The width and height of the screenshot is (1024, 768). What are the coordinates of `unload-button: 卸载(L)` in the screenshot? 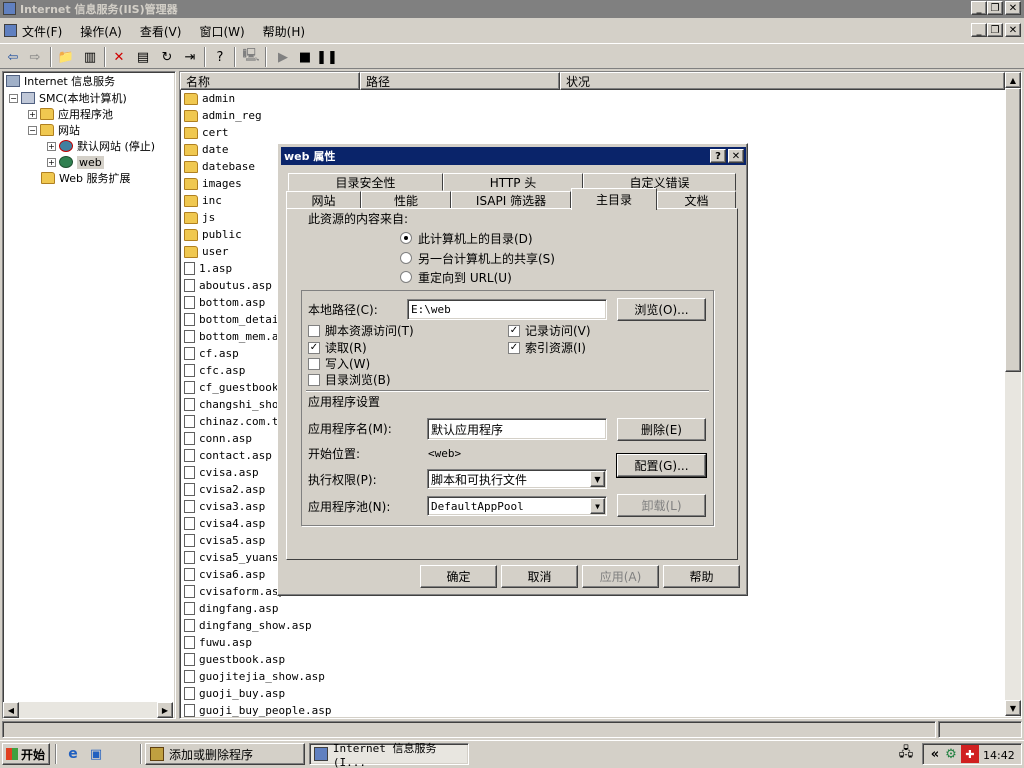 It's located at (661, 505).